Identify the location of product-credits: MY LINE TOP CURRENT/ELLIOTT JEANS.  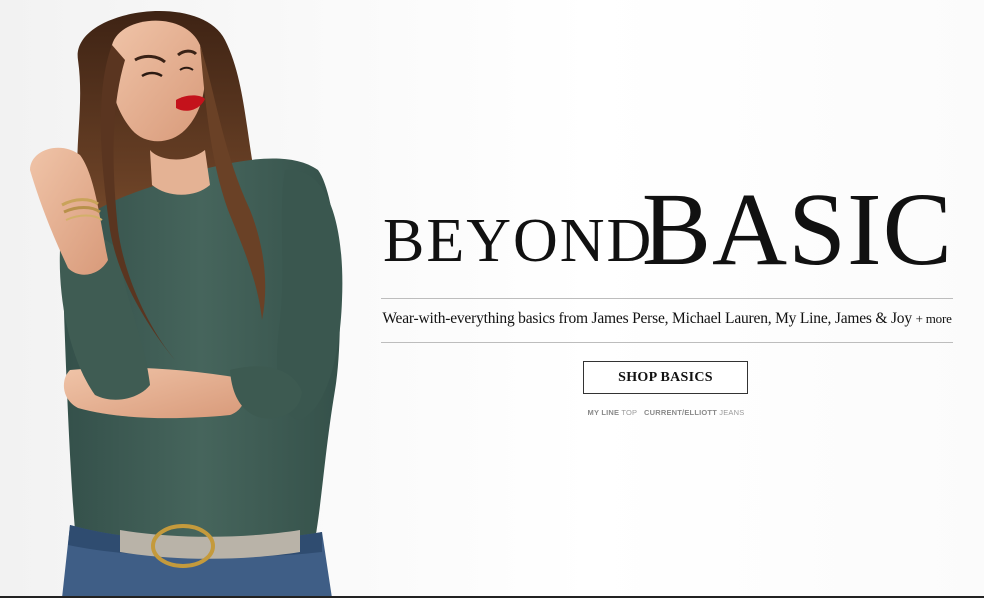
(666, 412).